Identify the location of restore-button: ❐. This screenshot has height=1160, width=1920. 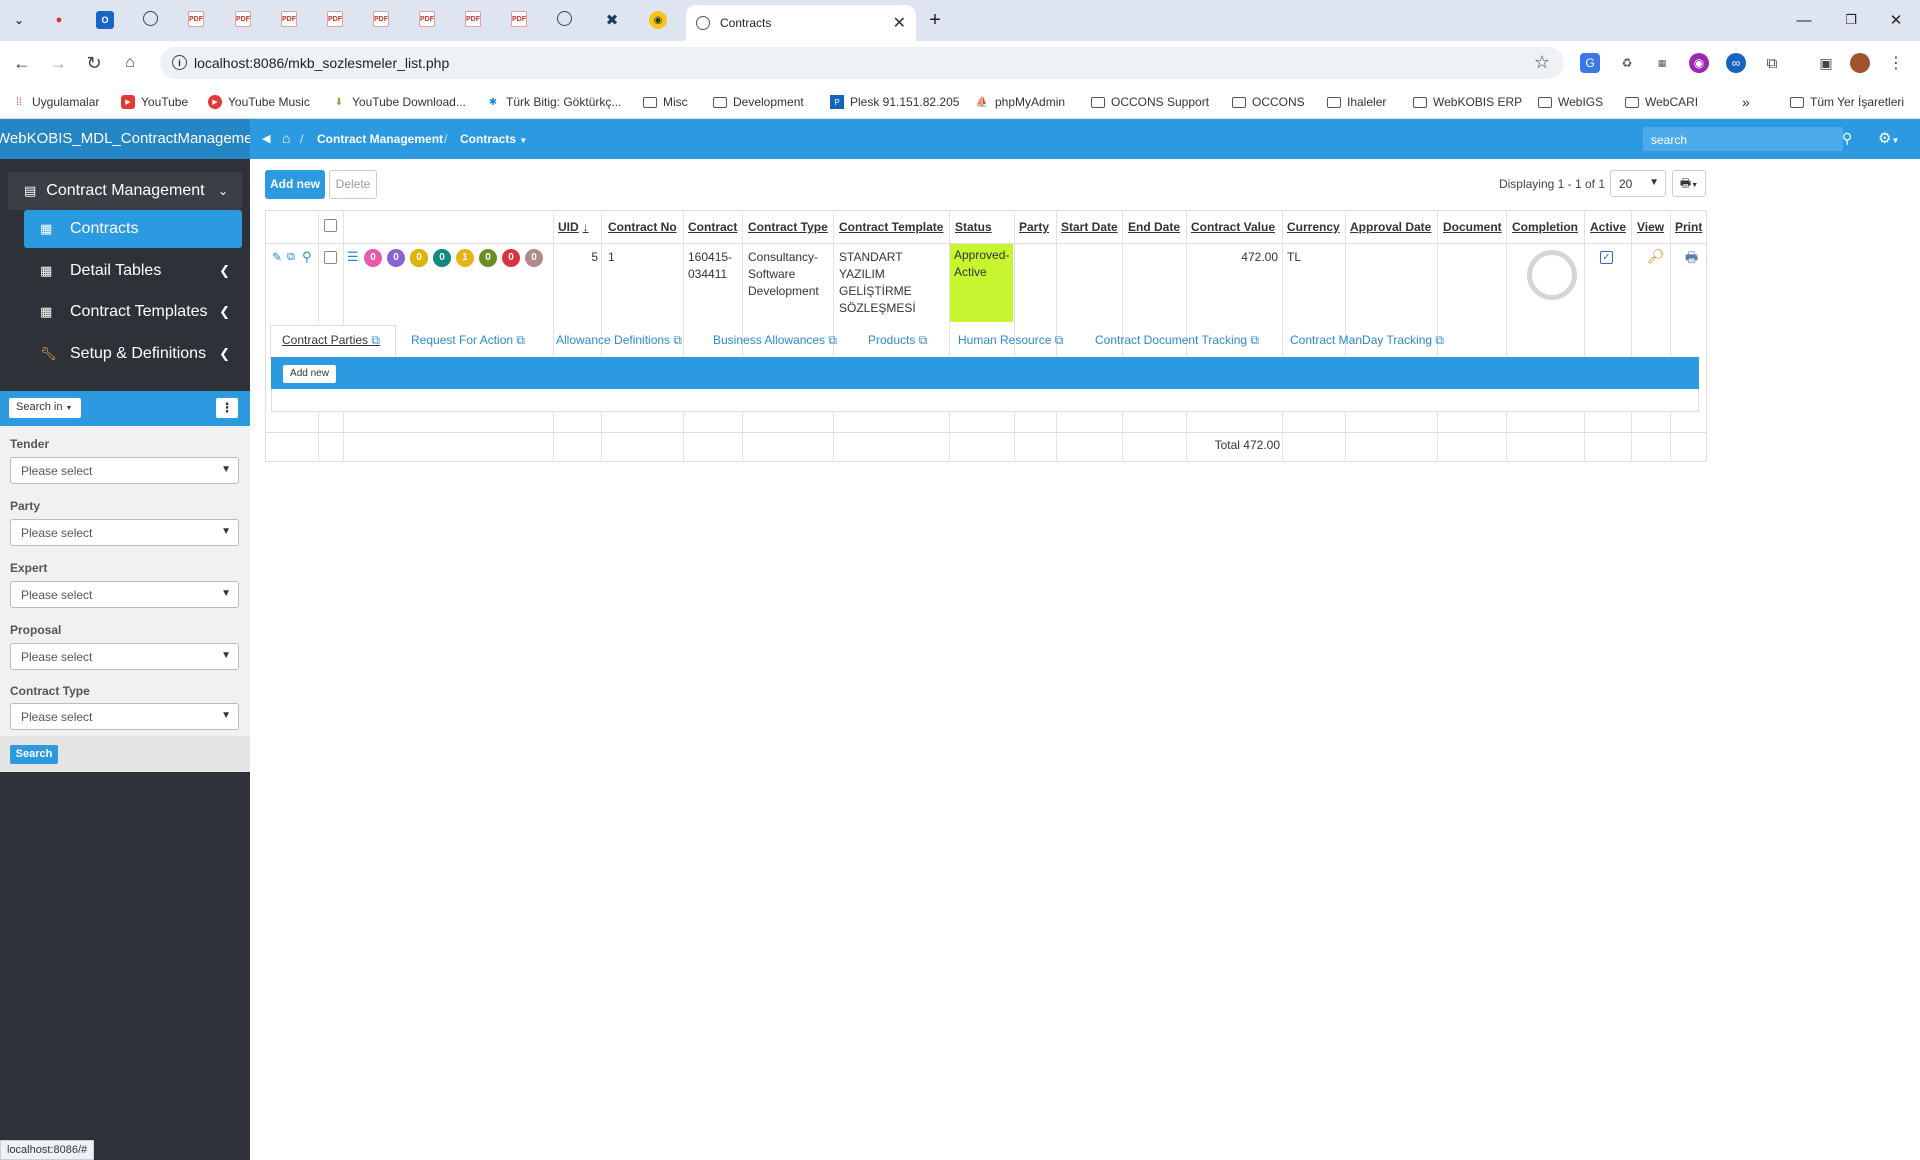
(1851, 20).